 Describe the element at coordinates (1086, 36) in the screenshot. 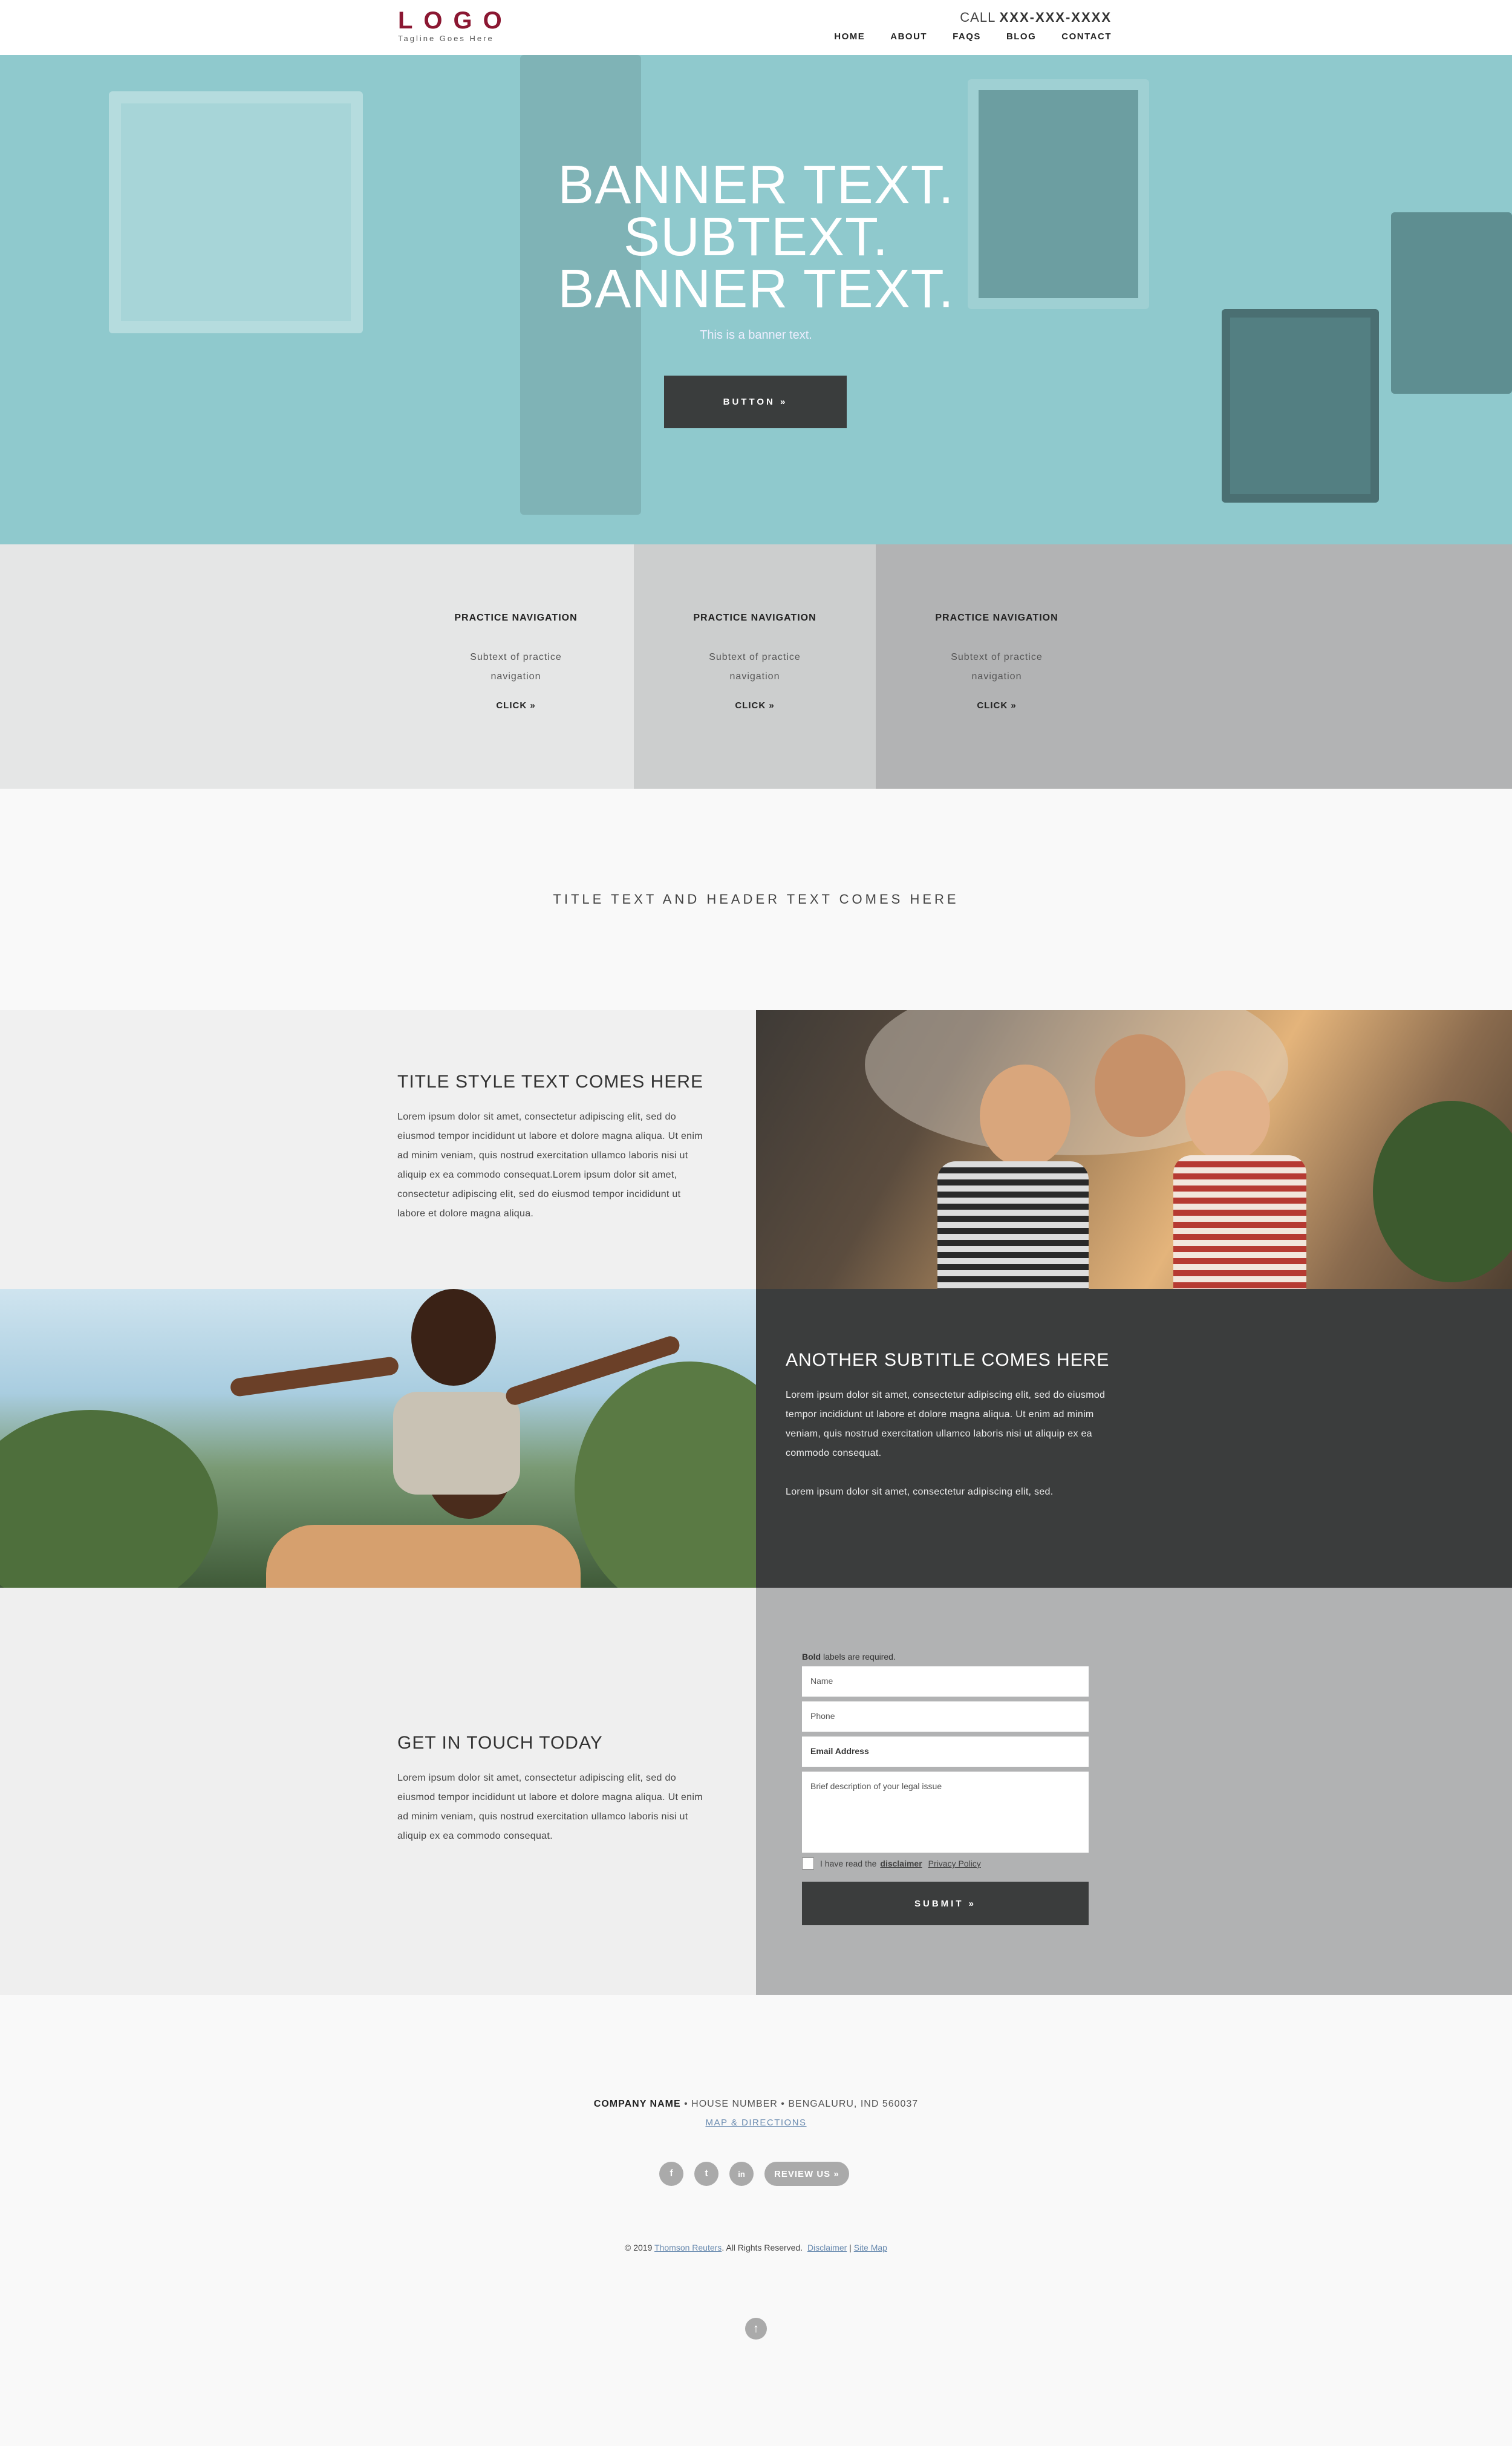

I see `nav-contact: CONTACT` at that location.